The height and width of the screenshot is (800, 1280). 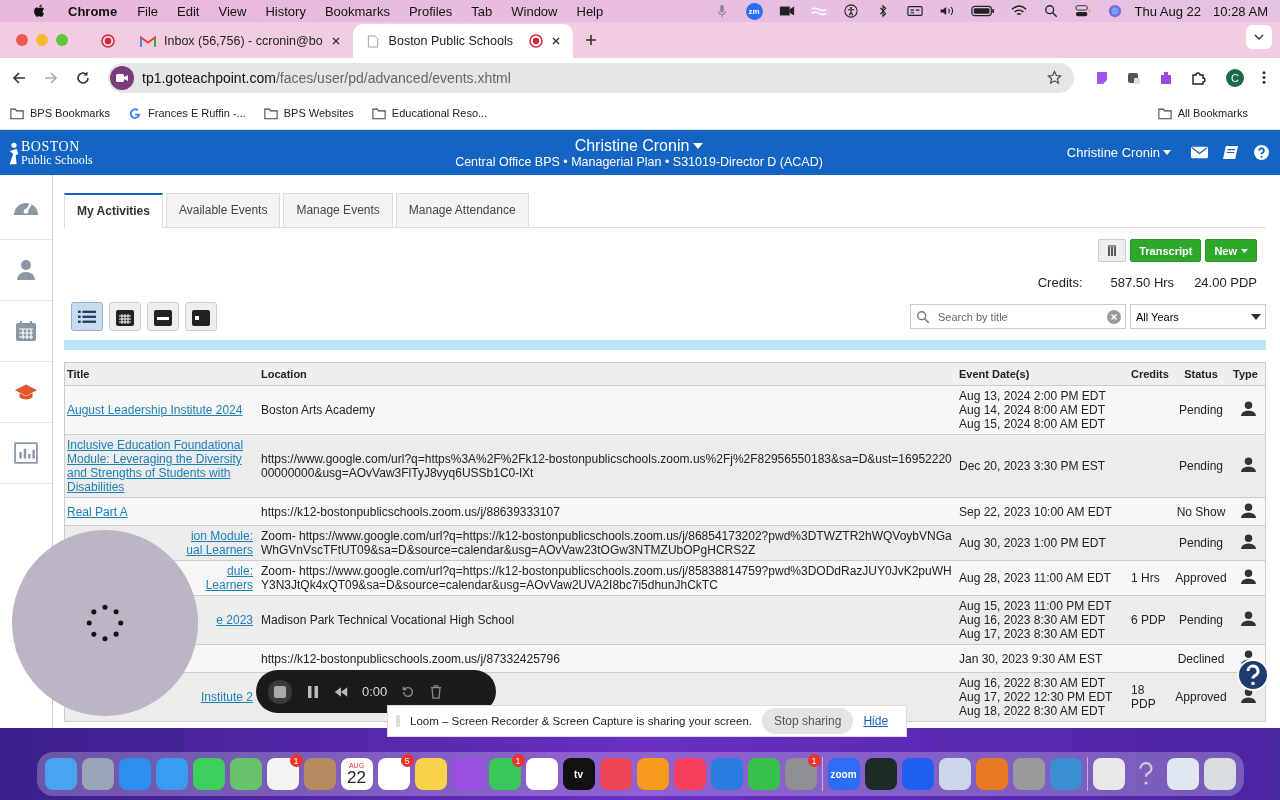 What do you see at coordinates (78, 374) in the screenshot?
I see `column-header: Title` at bounding box center [78, 374].